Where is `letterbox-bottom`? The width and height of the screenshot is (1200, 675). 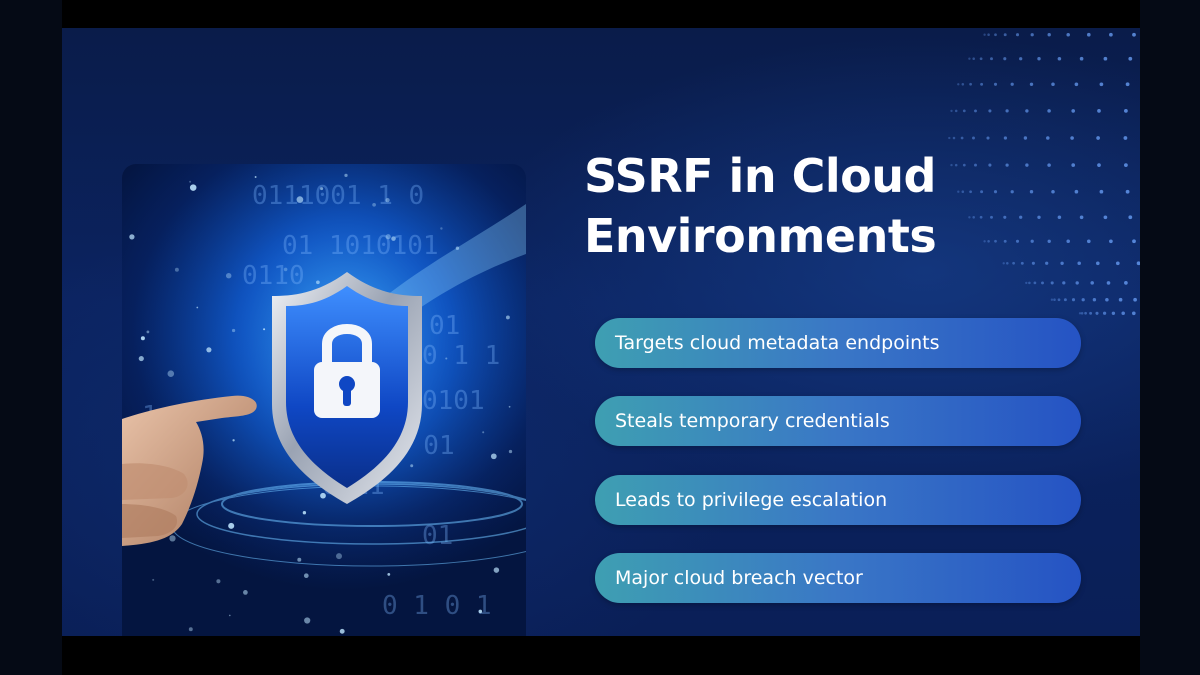 letterbox-bottom is located at coordinates (601, 655).